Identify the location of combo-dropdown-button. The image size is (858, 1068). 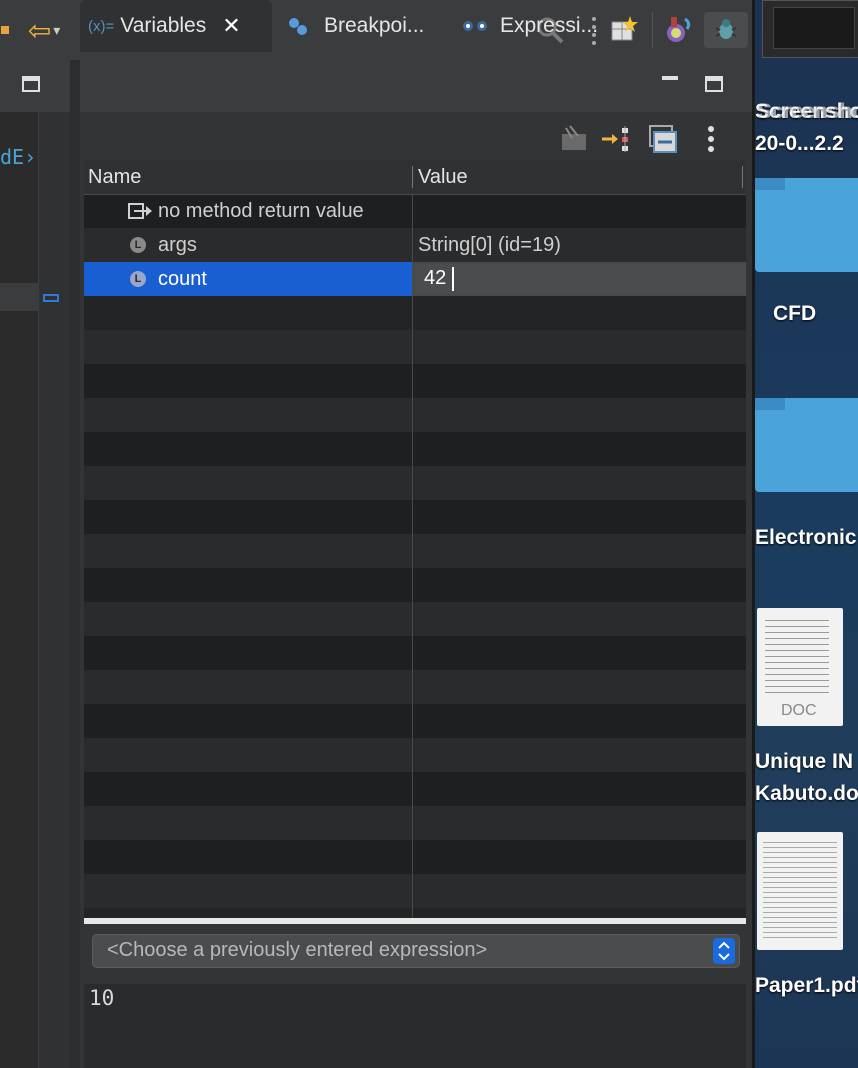
(724, 951).